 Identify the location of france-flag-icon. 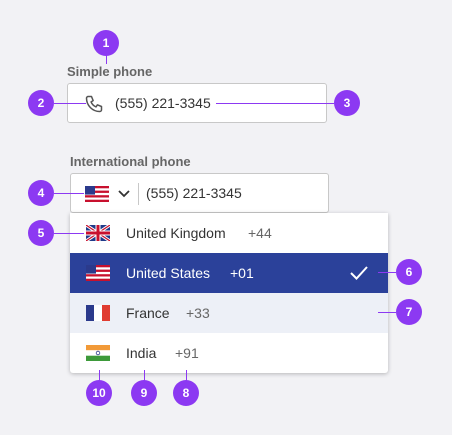
(98, 313).